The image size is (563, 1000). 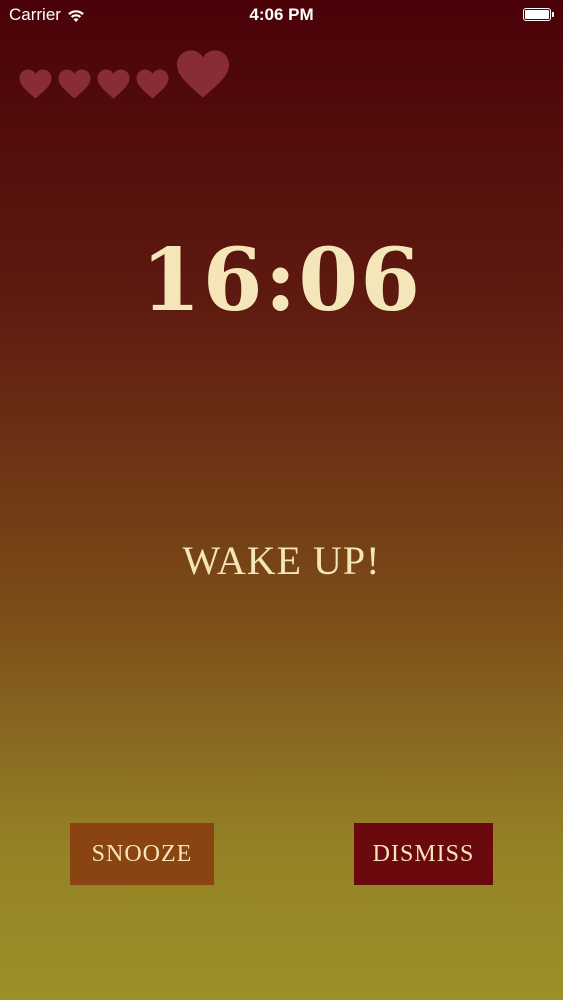 I want to click on battery-level, so click(x=537, y=14).